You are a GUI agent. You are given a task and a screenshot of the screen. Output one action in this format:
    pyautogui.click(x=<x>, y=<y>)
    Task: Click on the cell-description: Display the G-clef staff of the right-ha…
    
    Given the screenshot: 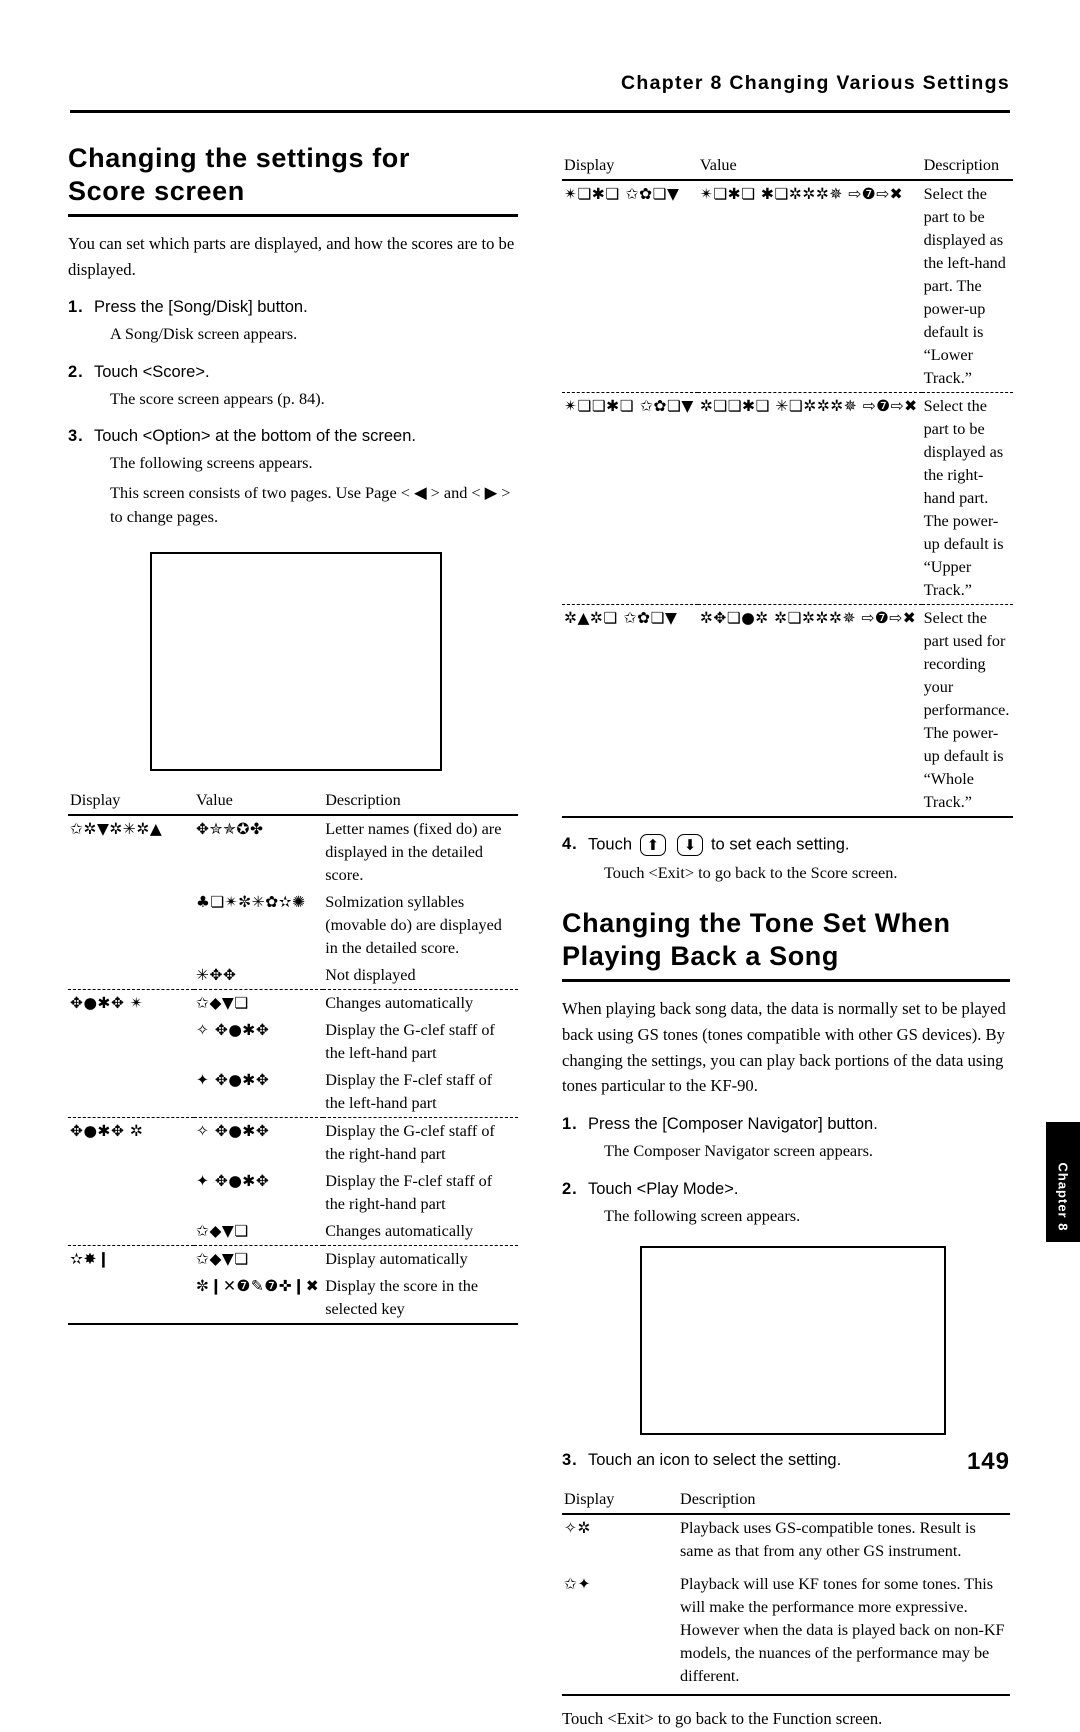 What is the action you would take?
    pyautogui.click(x=420, y=1142)
    